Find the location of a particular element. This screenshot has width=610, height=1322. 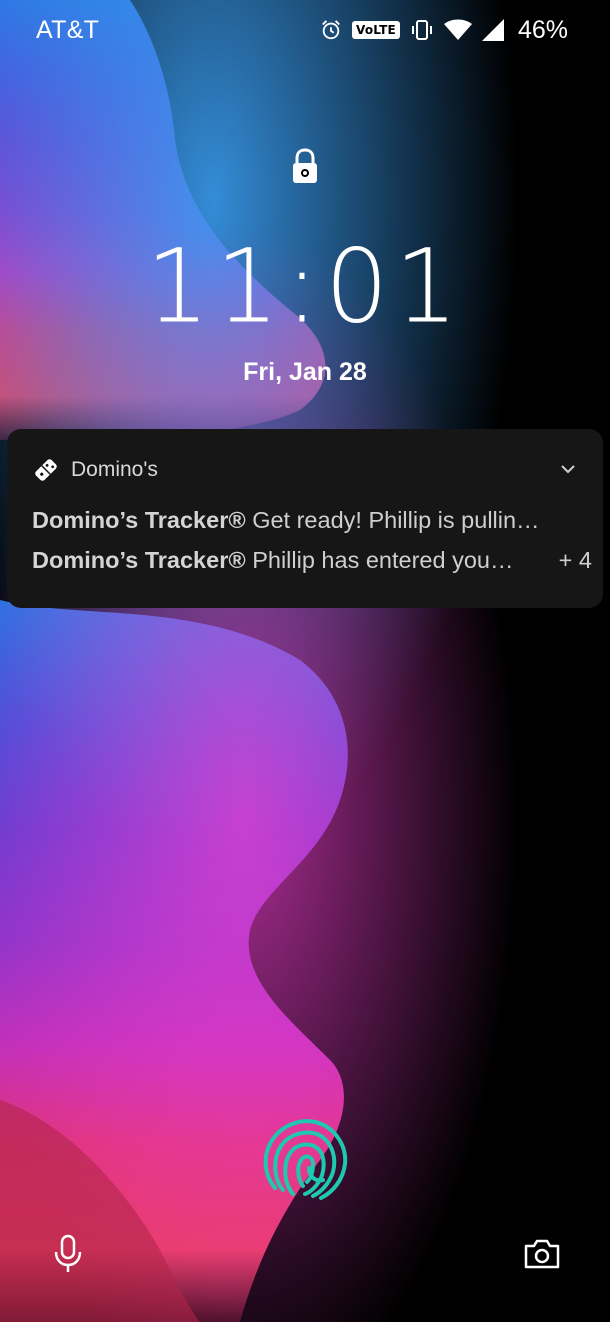

notification-app-name: Domino's is located at coordinates (114, 469).